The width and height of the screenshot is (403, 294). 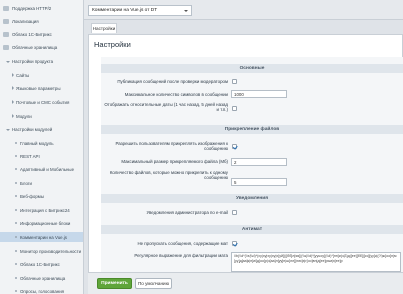 I want to click on sidebar-item-блоги: Блоги, so click(x=41, y=183).